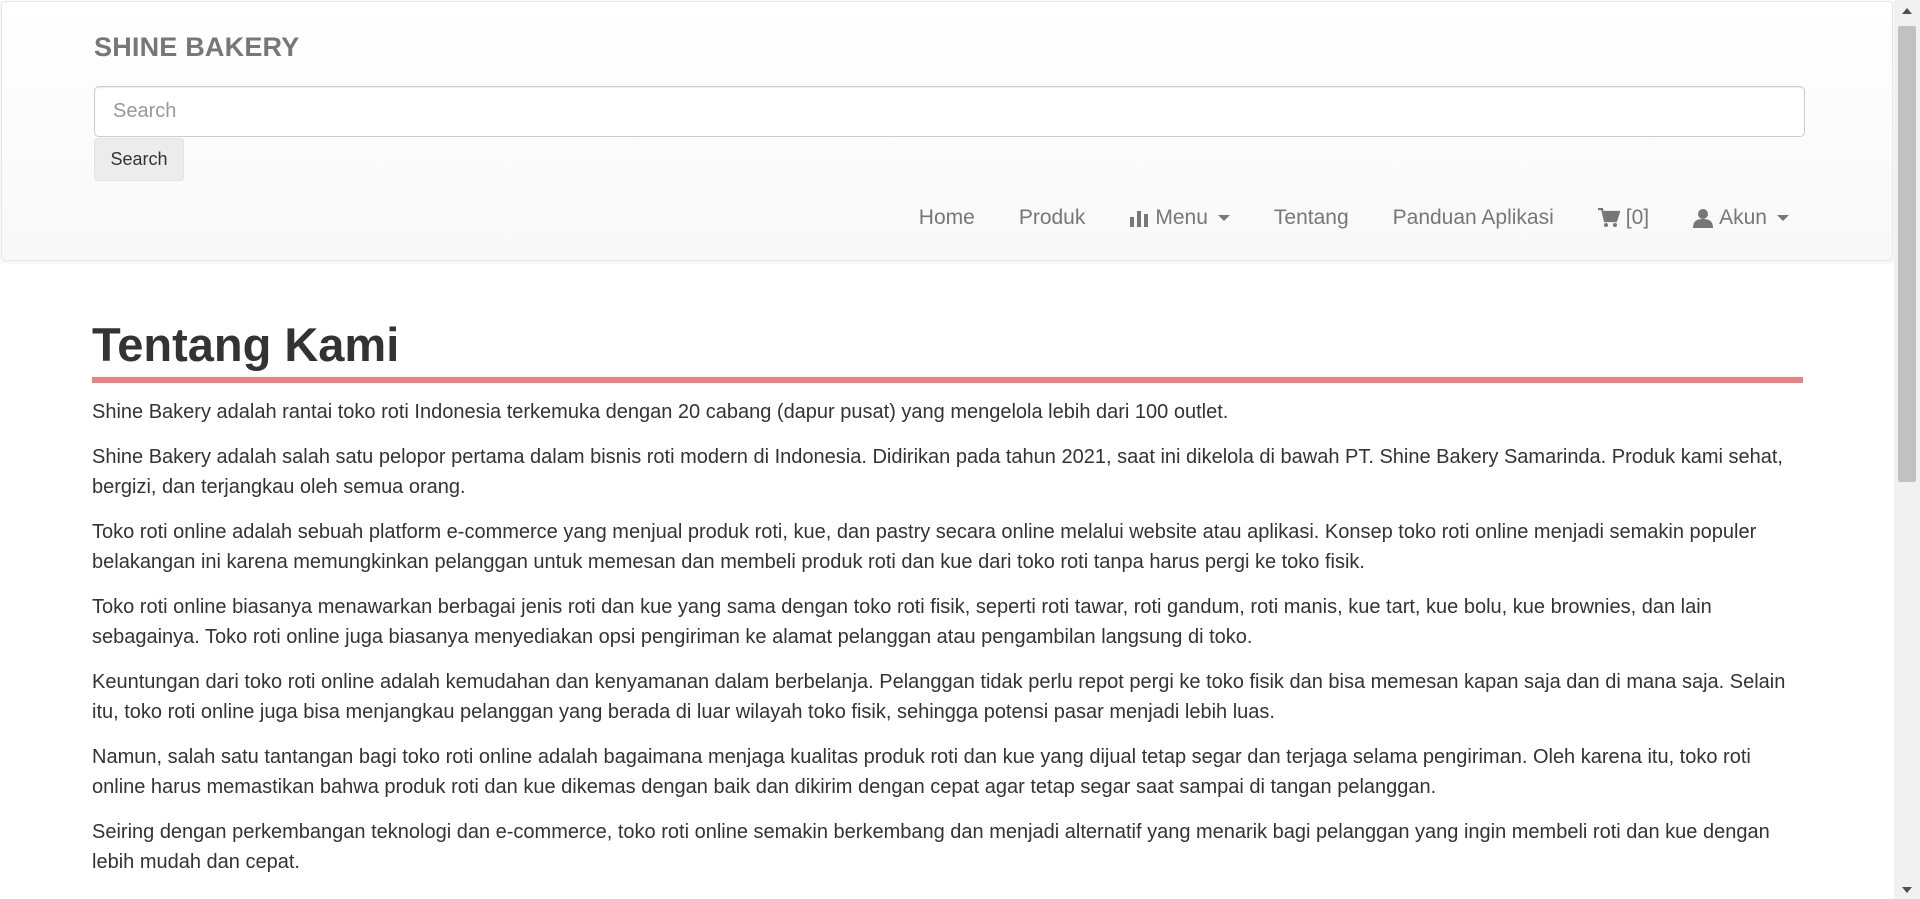 This screenshot has height=899, width=1920. What do you see at coordinates (196, 47) in the screenshot?
I see `brand-logo: SHINE BAKERY` at bounding box center [196, 47].